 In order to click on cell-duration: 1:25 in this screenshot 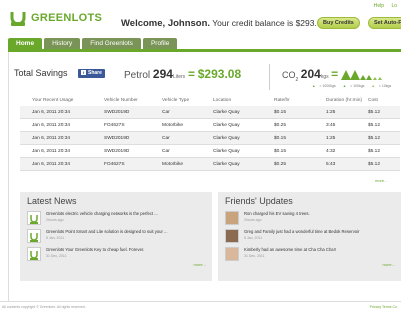, I will do `click(331, 138)`.